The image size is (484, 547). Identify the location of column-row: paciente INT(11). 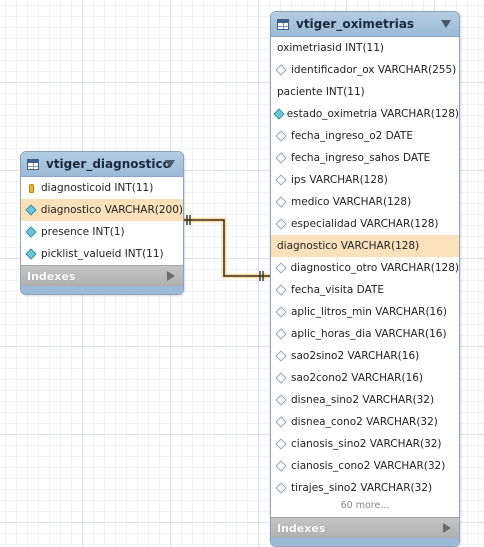
(365, 92).